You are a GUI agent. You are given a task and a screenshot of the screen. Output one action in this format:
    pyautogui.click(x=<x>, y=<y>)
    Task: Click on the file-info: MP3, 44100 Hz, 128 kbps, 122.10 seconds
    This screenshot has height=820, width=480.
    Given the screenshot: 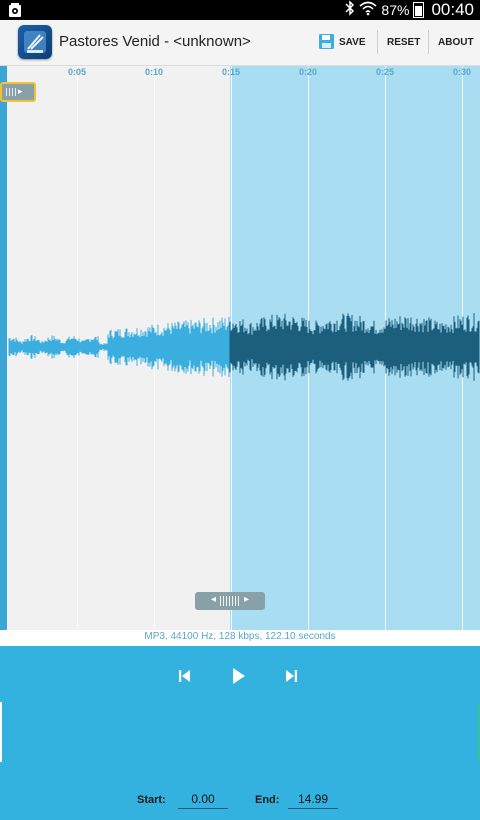 What is the action you would take?
    pyautogui.click(x=240, y=638)
    